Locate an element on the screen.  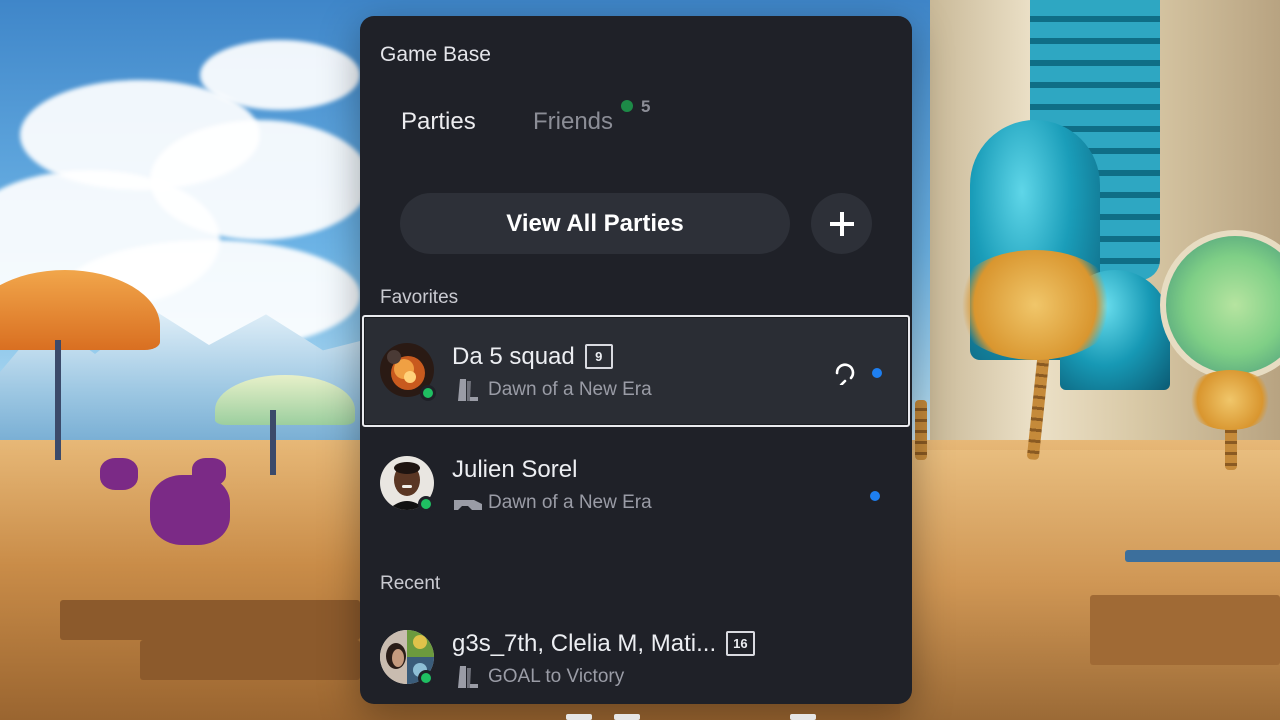
tab-friends: Friends is located at coordinates (573, 122).